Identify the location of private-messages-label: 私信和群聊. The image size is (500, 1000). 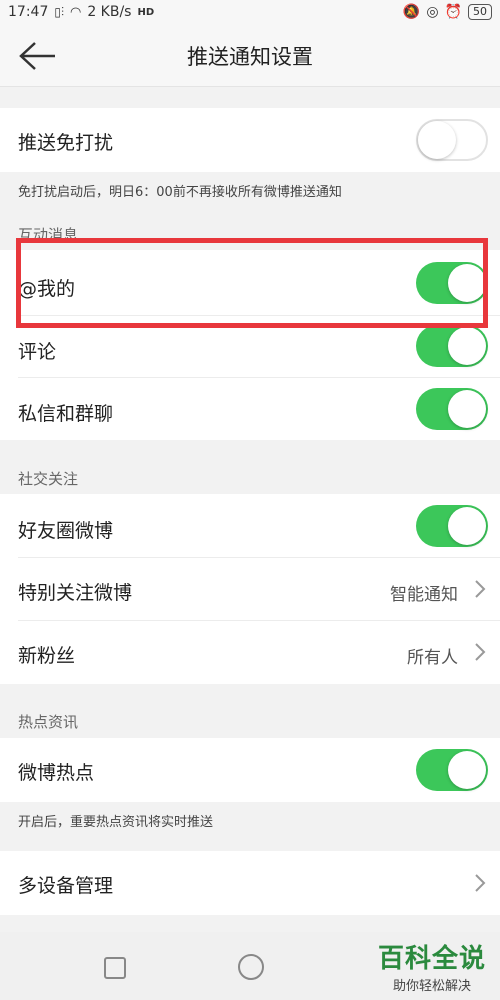
(66, 414).